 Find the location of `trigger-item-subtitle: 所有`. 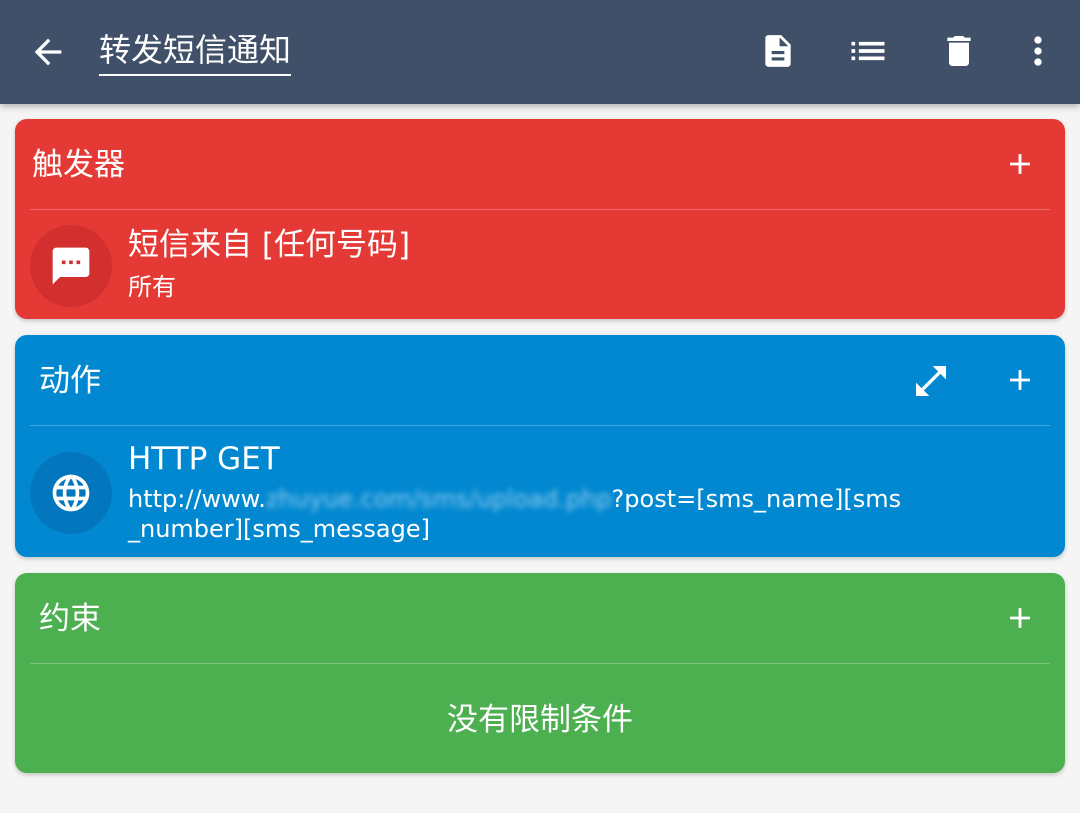

trigger-item-subtitle: 所有 is located at coordinates (152, 287).